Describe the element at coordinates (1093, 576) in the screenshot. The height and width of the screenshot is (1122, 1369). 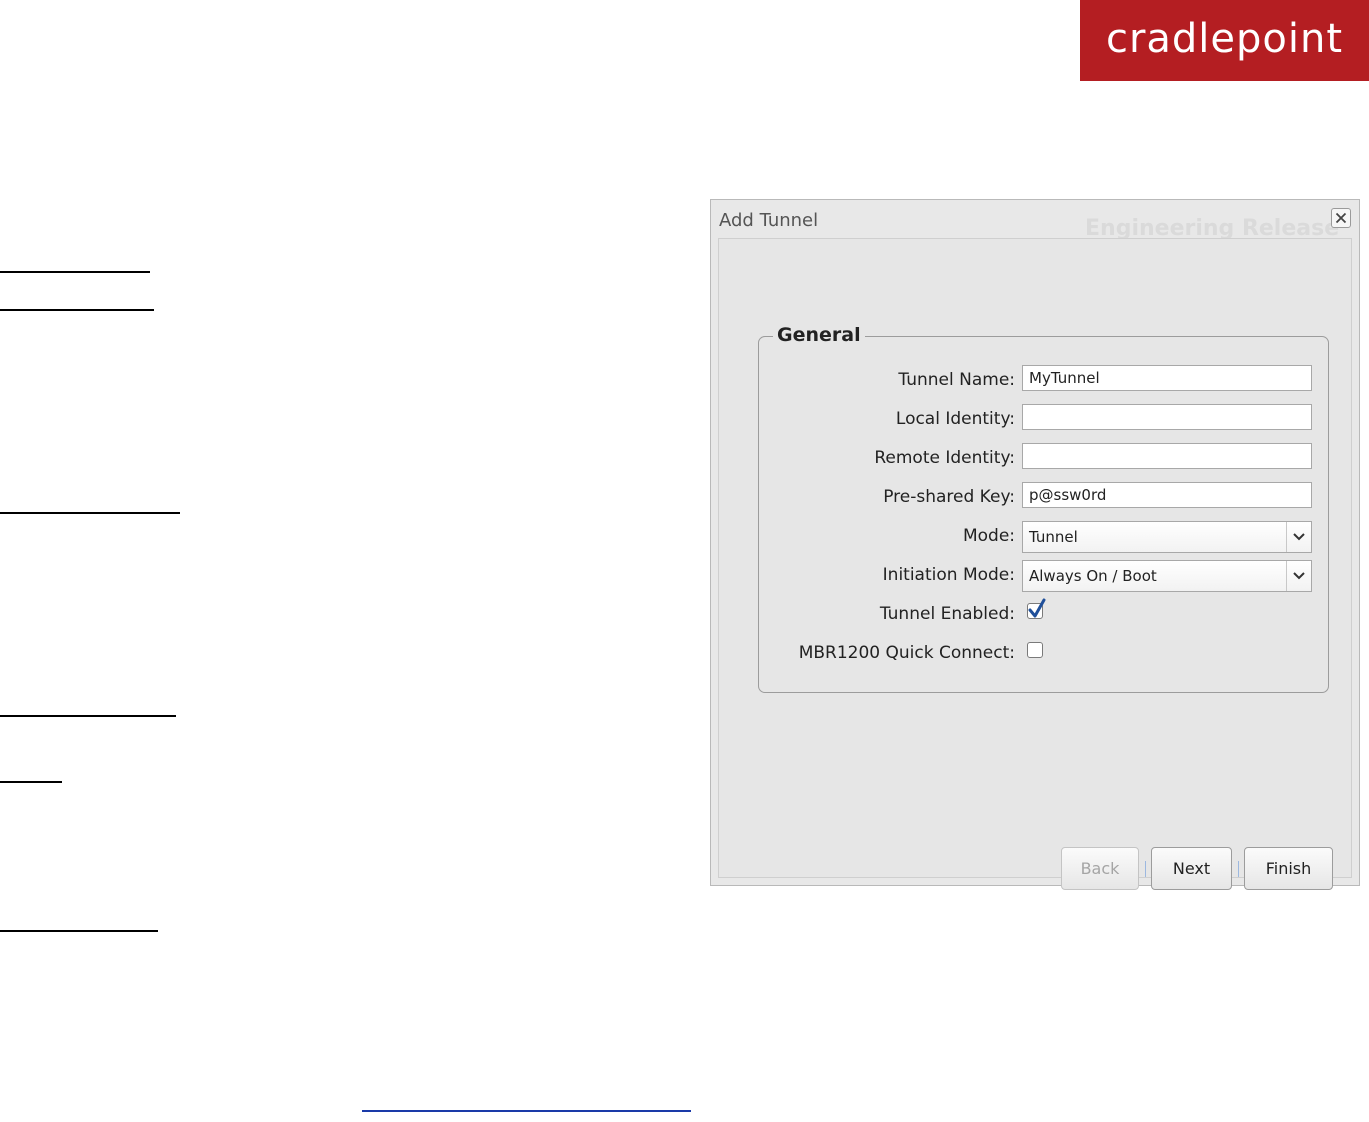
I see `initiation-mode-value: Always On / Boot` at that location.